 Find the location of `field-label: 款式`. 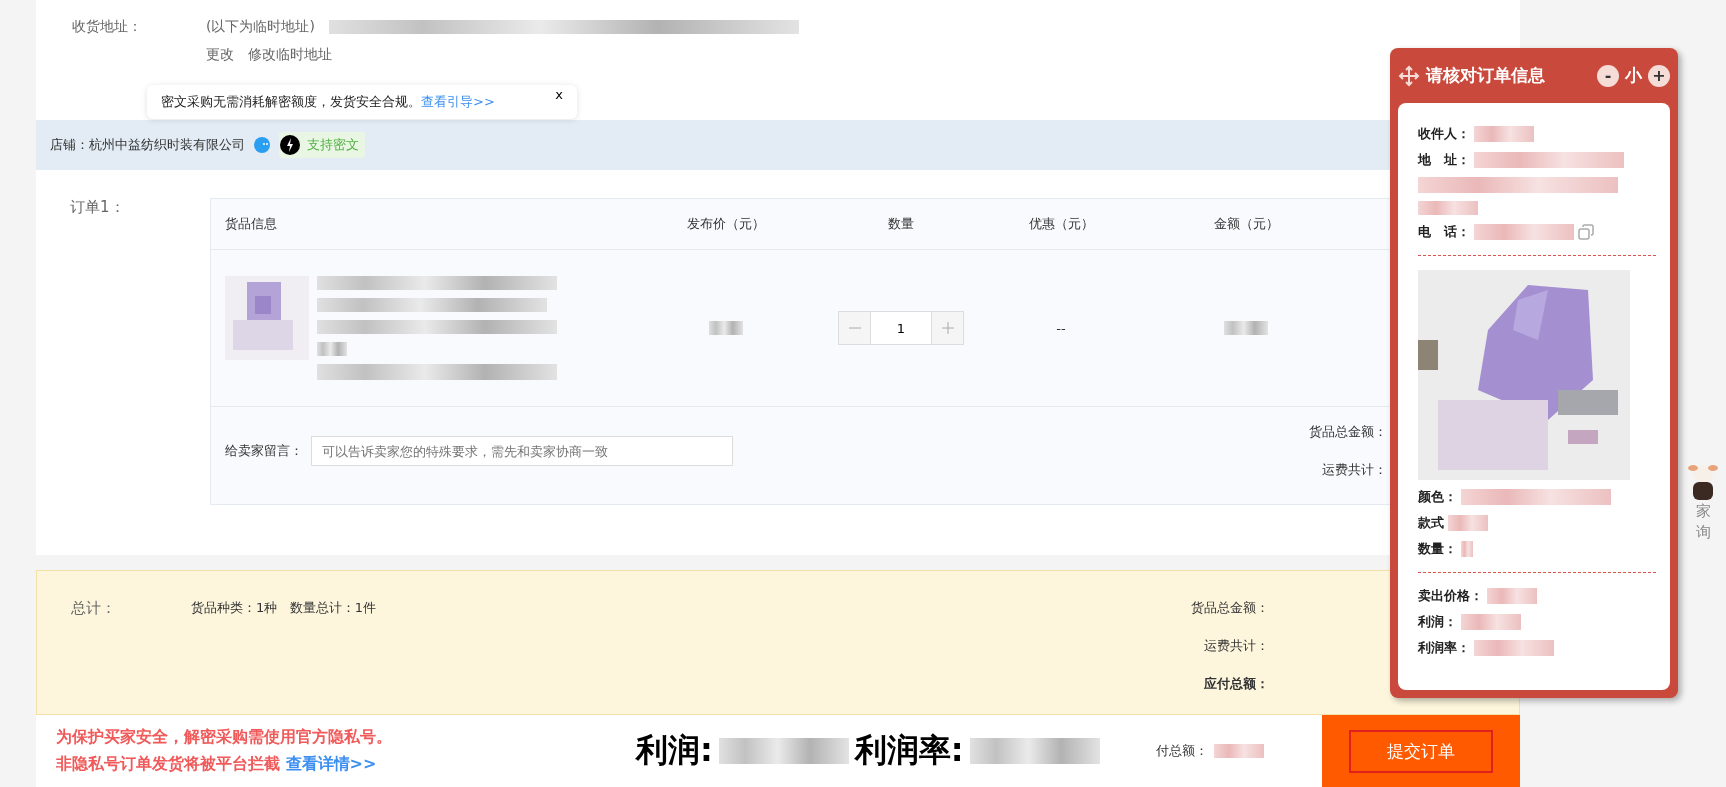

field-label: 款式 is located at coordinates (1431, 523).